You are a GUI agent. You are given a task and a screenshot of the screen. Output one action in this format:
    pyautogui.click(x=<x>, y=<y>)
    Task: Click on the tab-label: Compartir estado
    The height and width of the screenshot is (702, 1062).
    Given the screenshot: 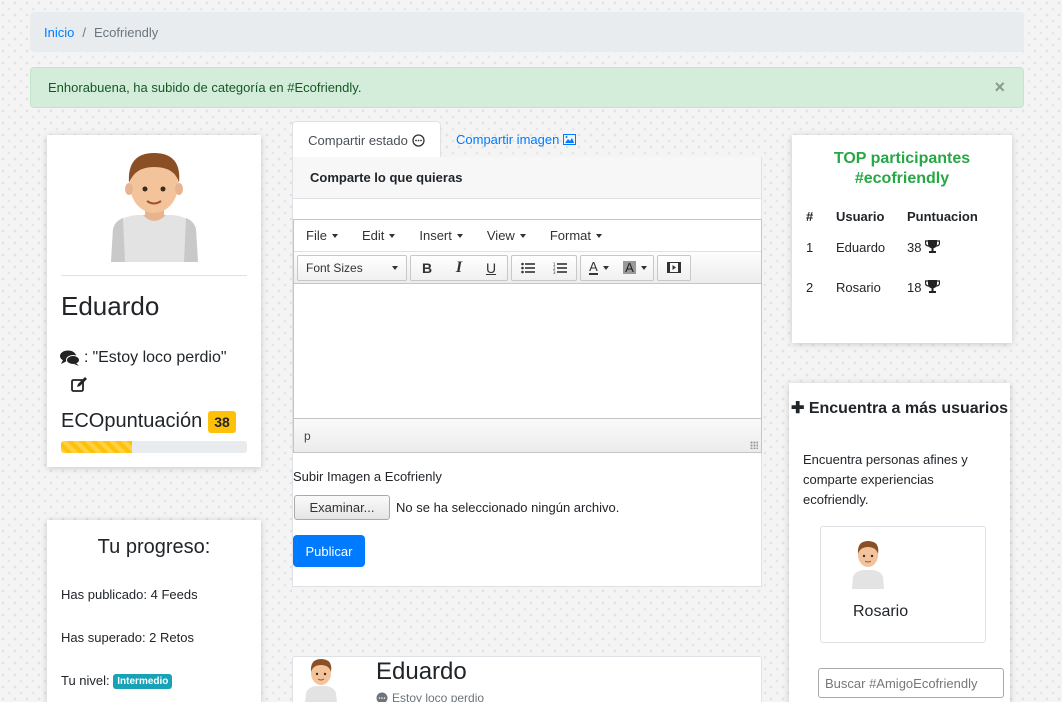 What is the action you would take?
    pyautogui.click(x=358, y=140)
    